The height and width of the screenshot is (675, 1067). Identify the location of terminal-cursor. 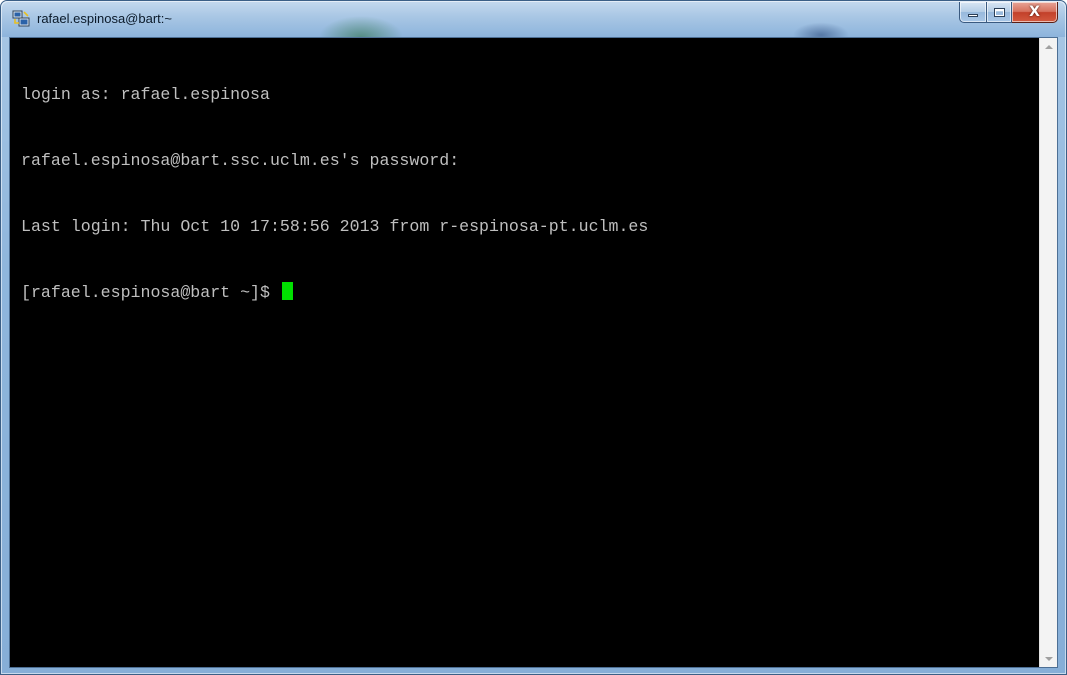
(287, 291).